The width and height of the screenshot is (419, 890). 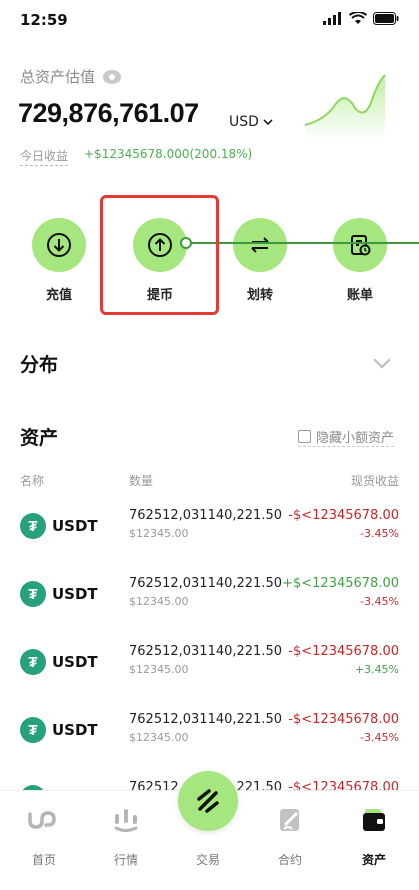 I want to click on tab-assets: 资产, so click(x=374, y=836).